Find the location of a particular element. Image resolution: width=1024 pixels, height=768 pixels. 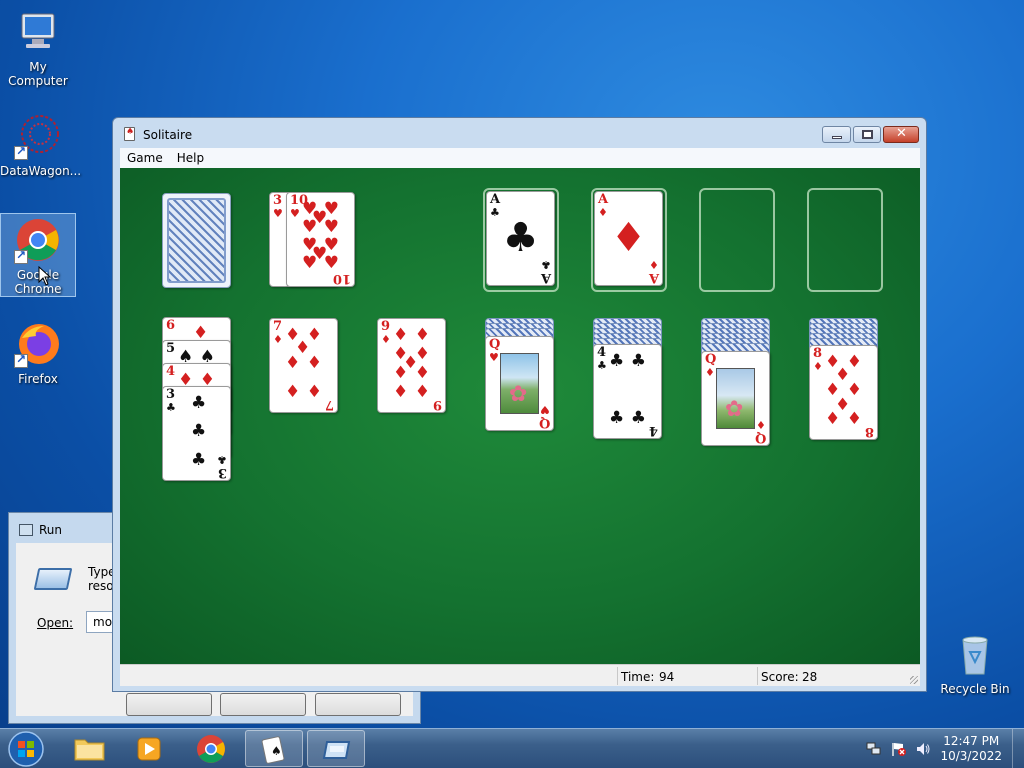

foundation-card-1: A ♣ ♣ A ♣ is located at coordinates (520, 238).